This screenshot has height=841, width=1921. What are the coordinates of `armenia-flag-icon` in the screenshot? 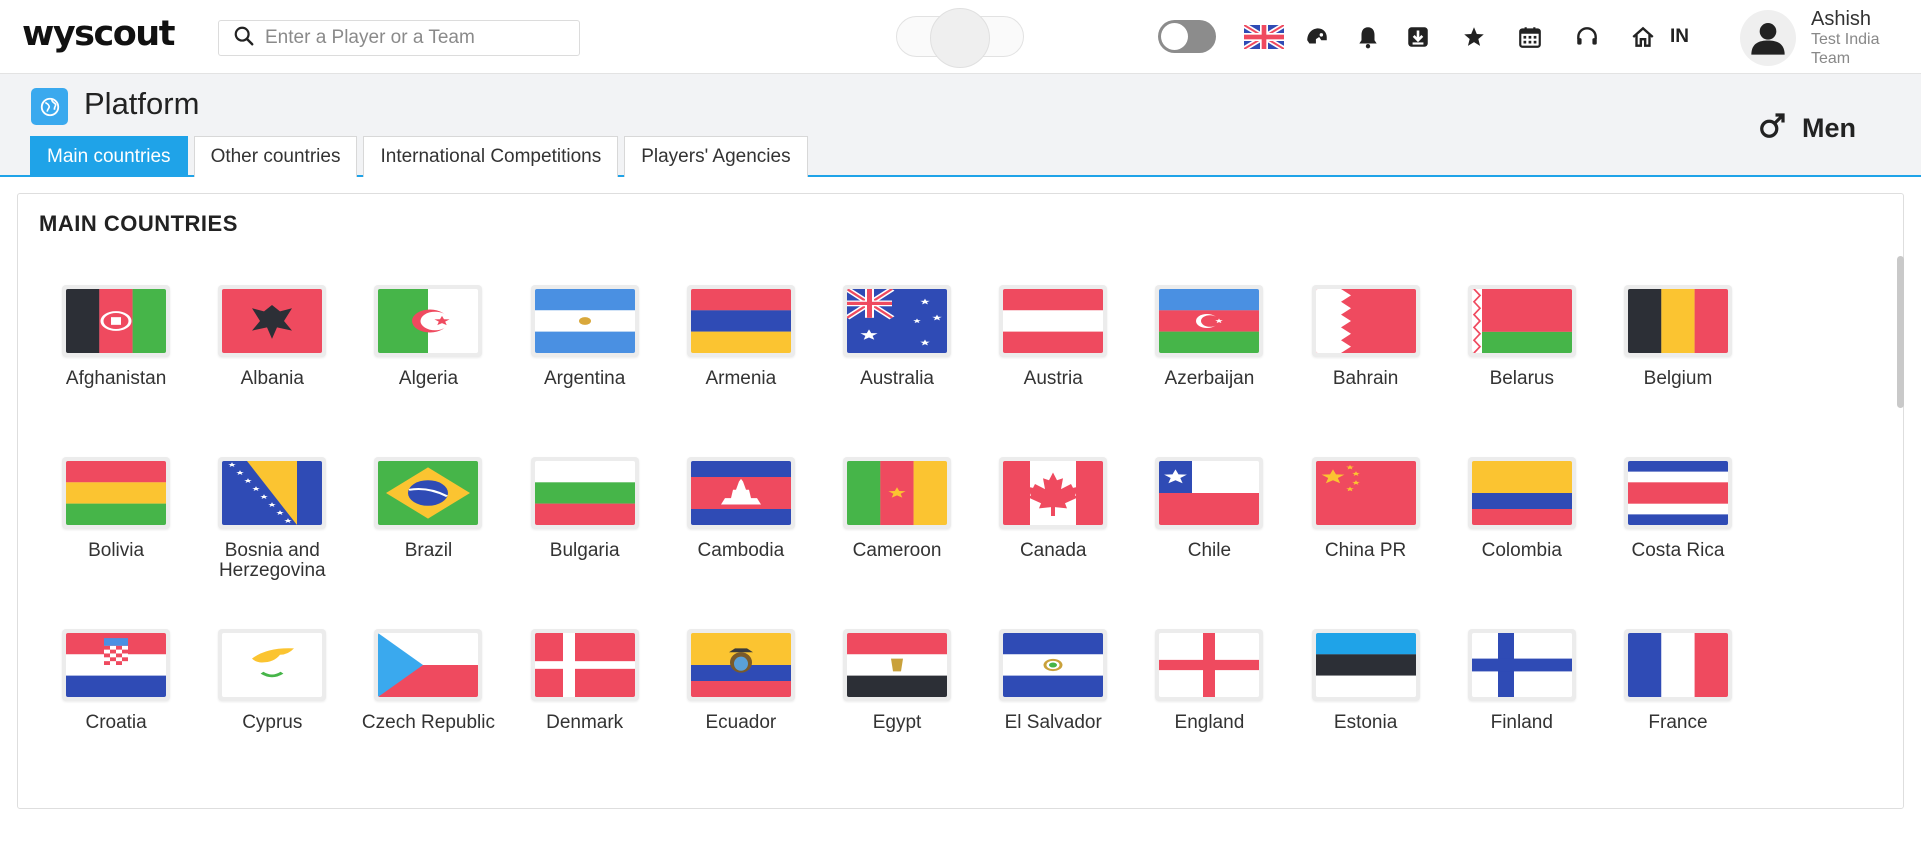 It's located at (740, 321).